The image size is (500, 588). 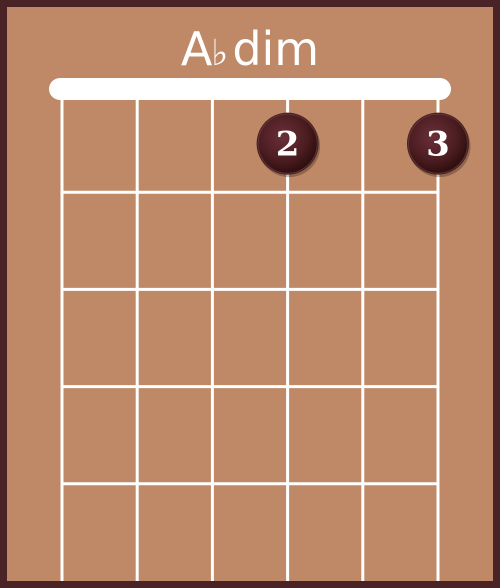 I want to click on finger-number: 3, so click(x=438, y=145).